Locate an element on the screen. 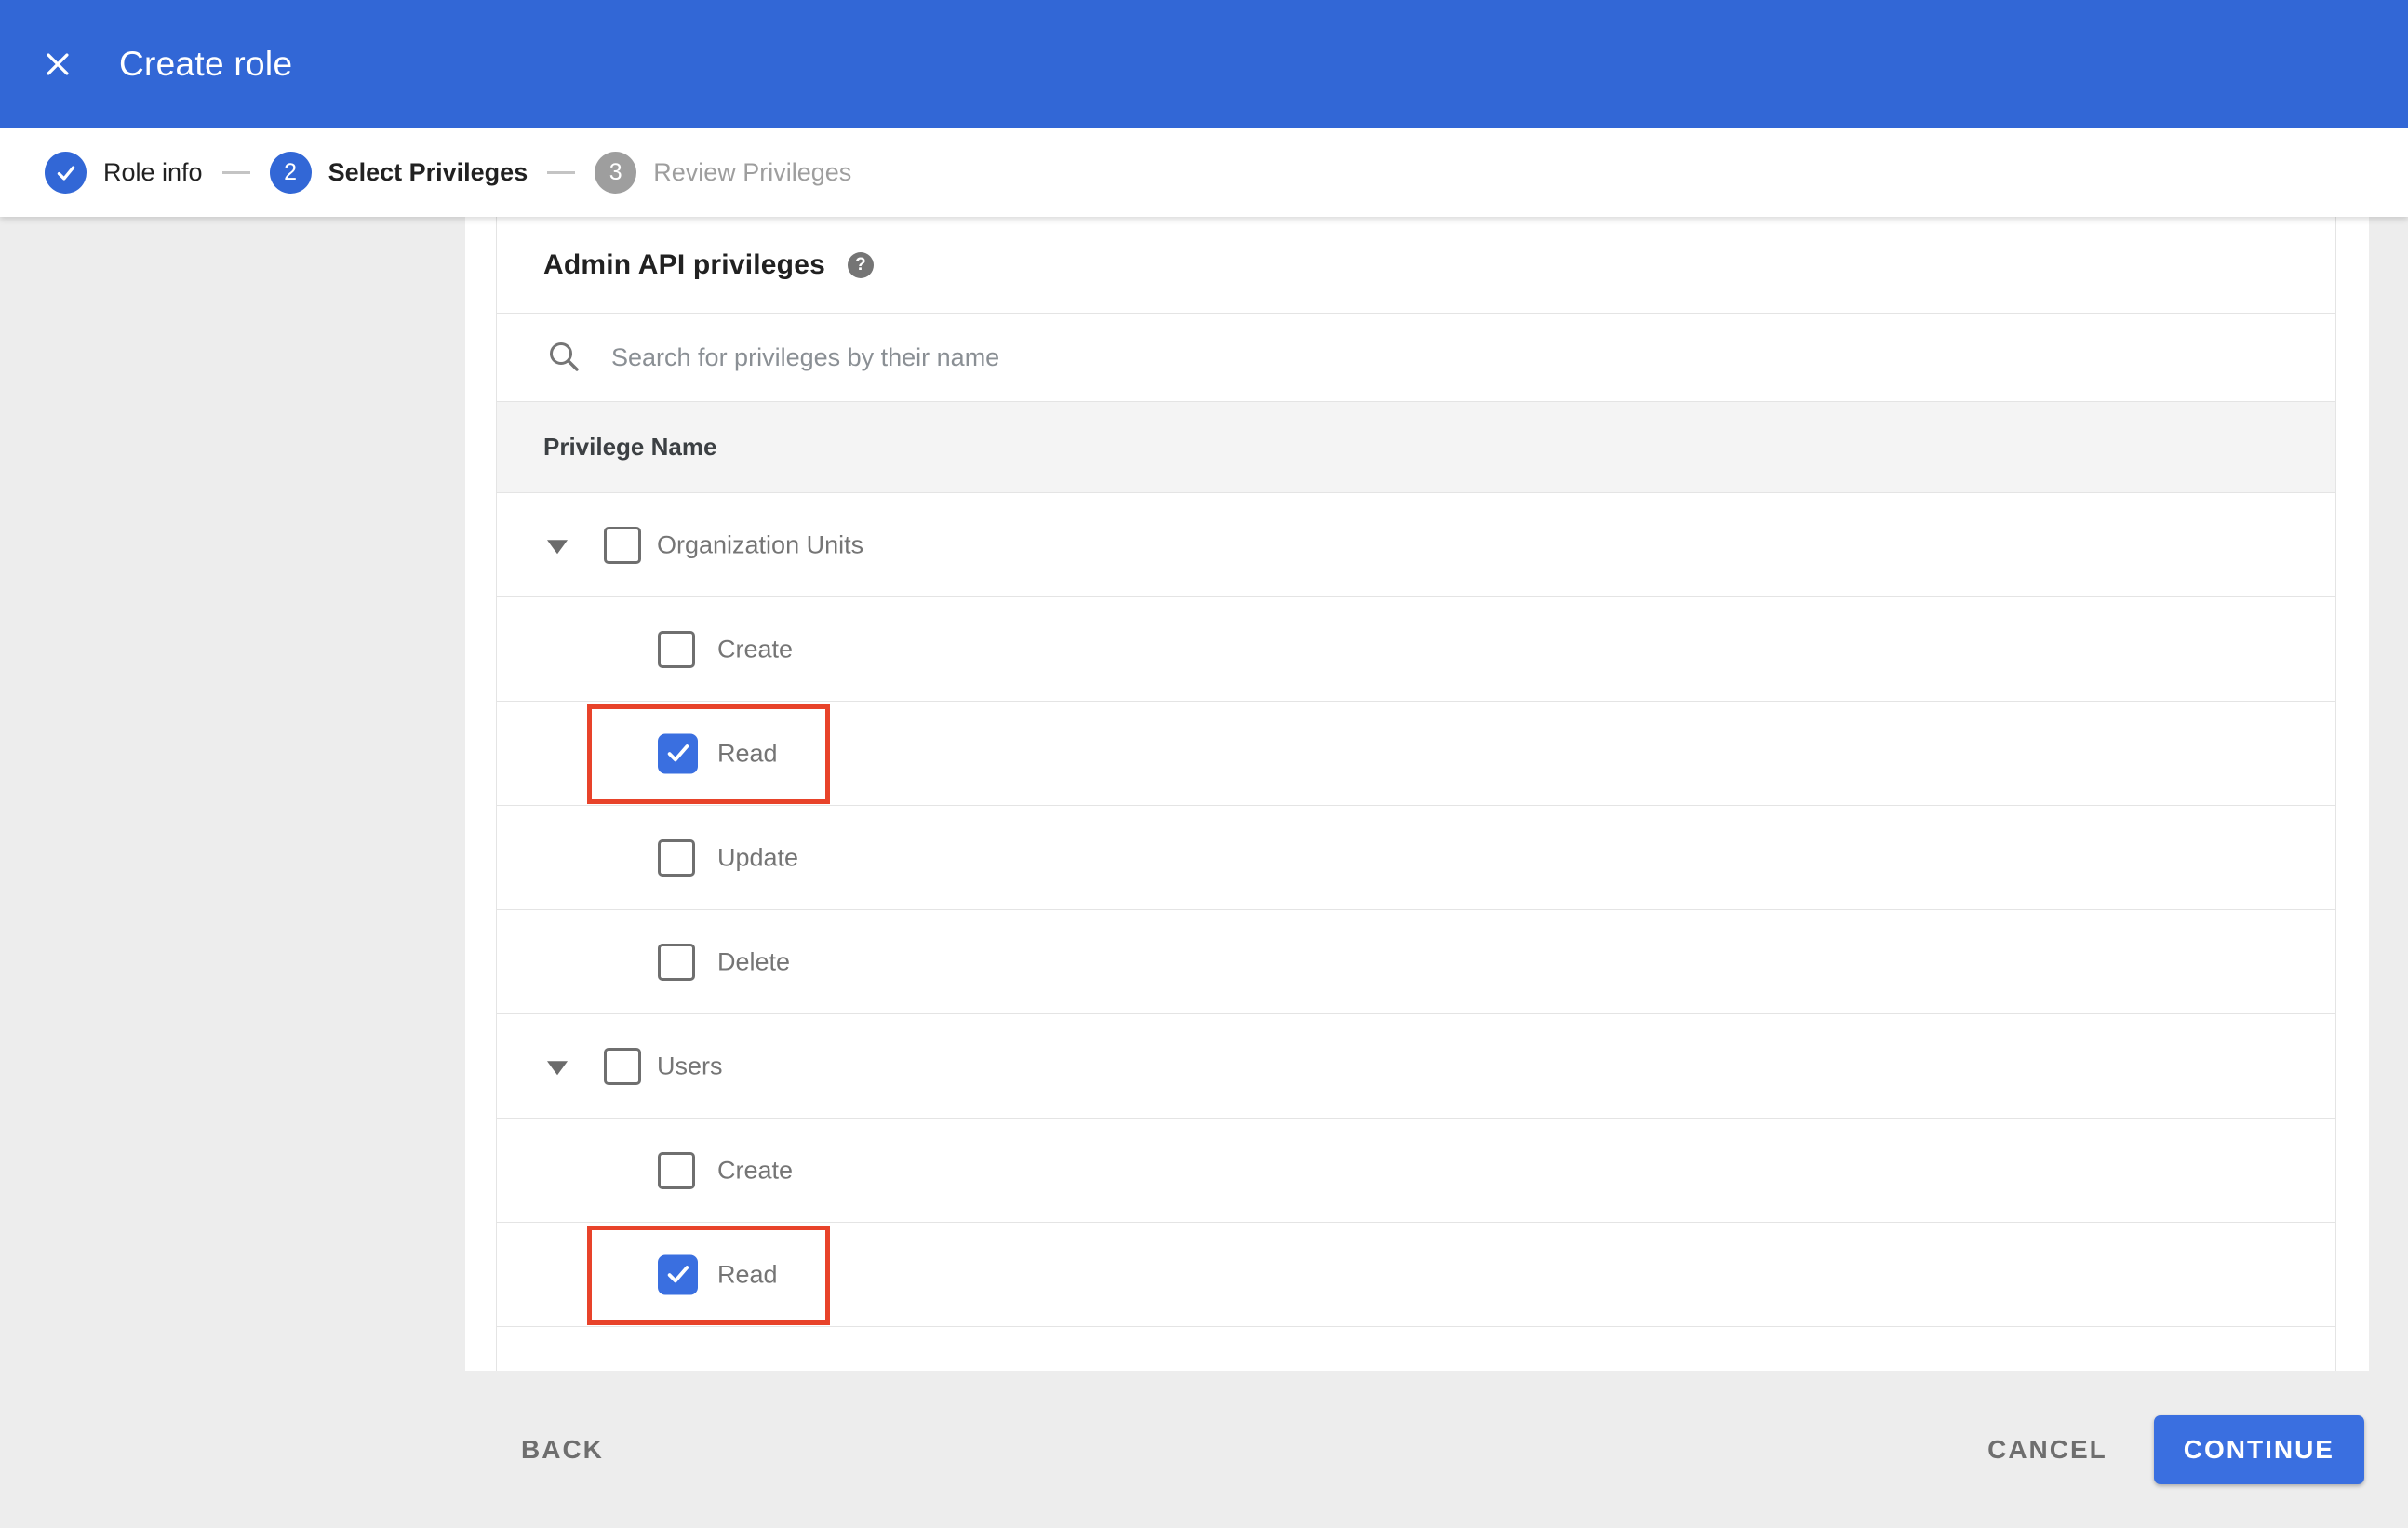  privilege-label: Users is located at coordinates (690, 1065).